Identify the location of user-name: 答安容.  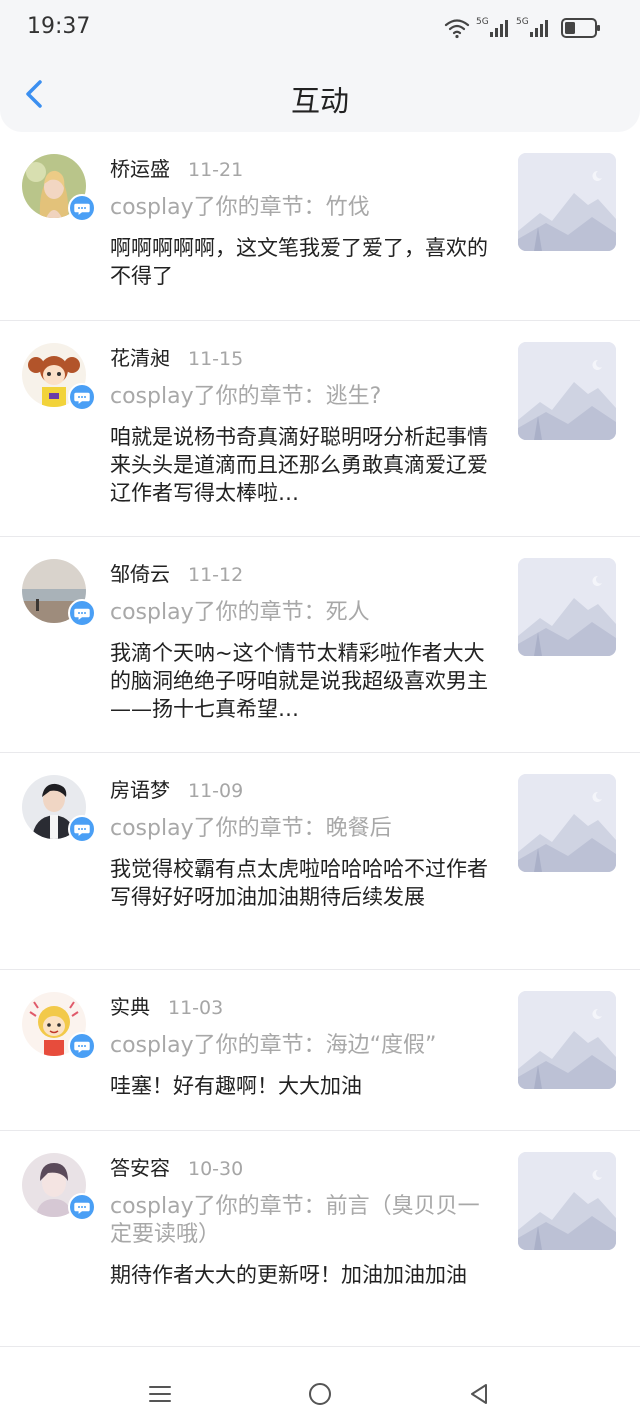
(140, 1168).